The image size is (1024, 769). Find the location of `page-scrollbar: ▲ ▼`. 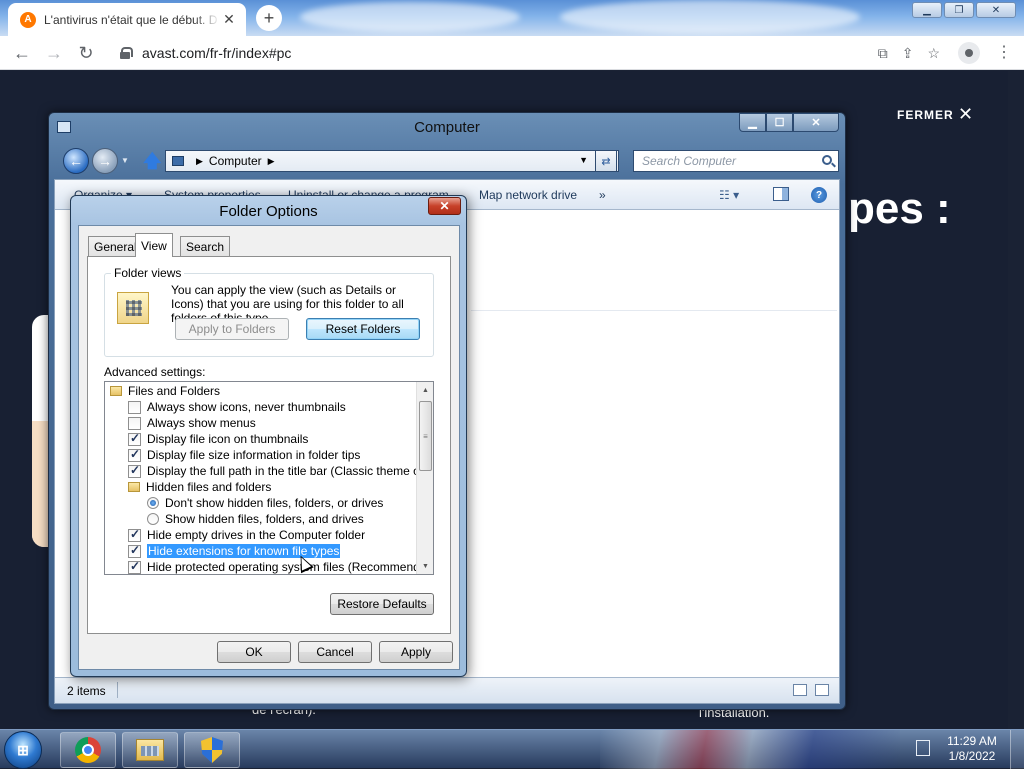

page-scrollbar: ▲ ▼ is located at coordinates (1016, 400).